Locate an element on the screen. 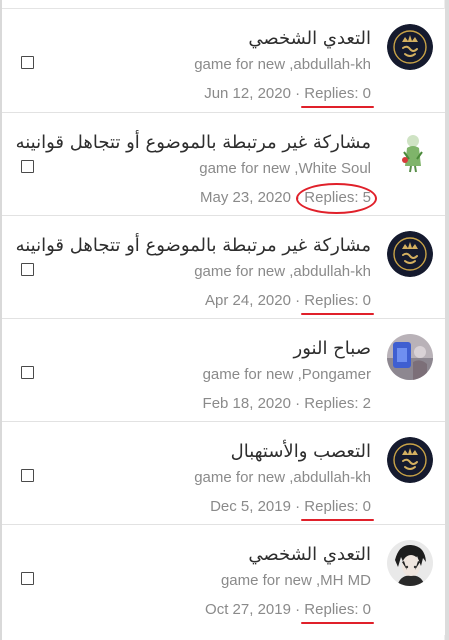  topic-date: Dec 5, 2019 is located at coordinates (250, 506).